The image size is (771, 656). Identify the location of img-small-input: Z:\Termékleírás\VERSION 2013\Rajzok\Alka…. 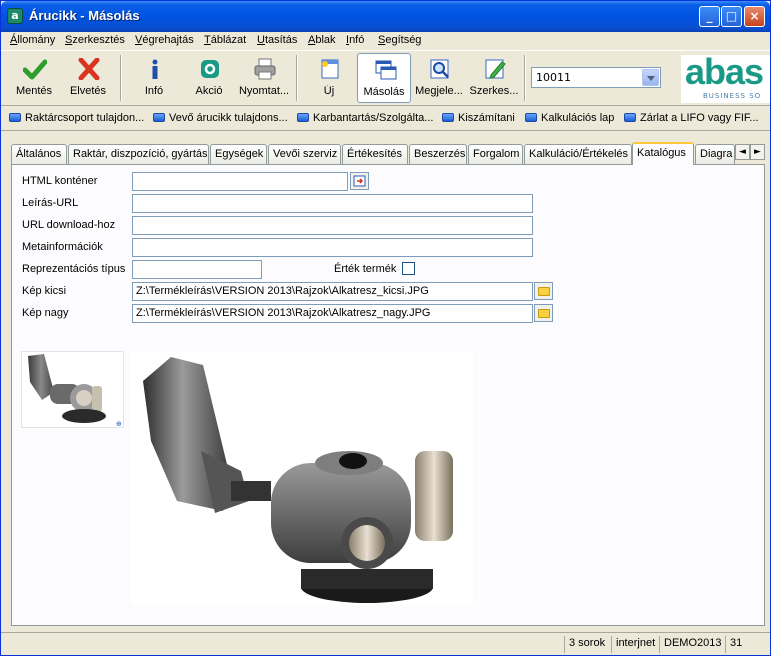
(332, 291).